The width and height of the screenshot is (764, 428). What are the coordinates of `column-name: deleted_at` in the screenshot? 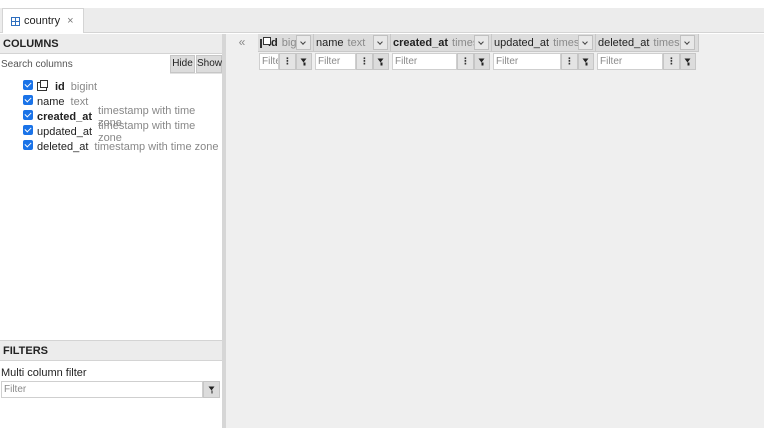 It's located at (63, 146).